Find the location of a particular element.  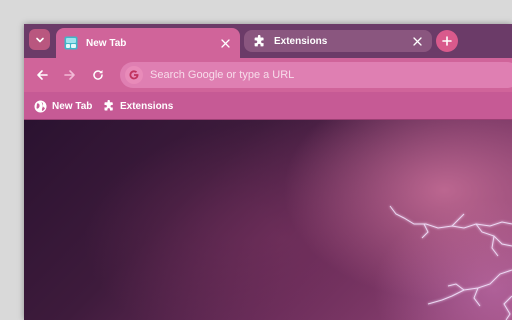

arrow-right-icon is located at coordinates (69, 75).